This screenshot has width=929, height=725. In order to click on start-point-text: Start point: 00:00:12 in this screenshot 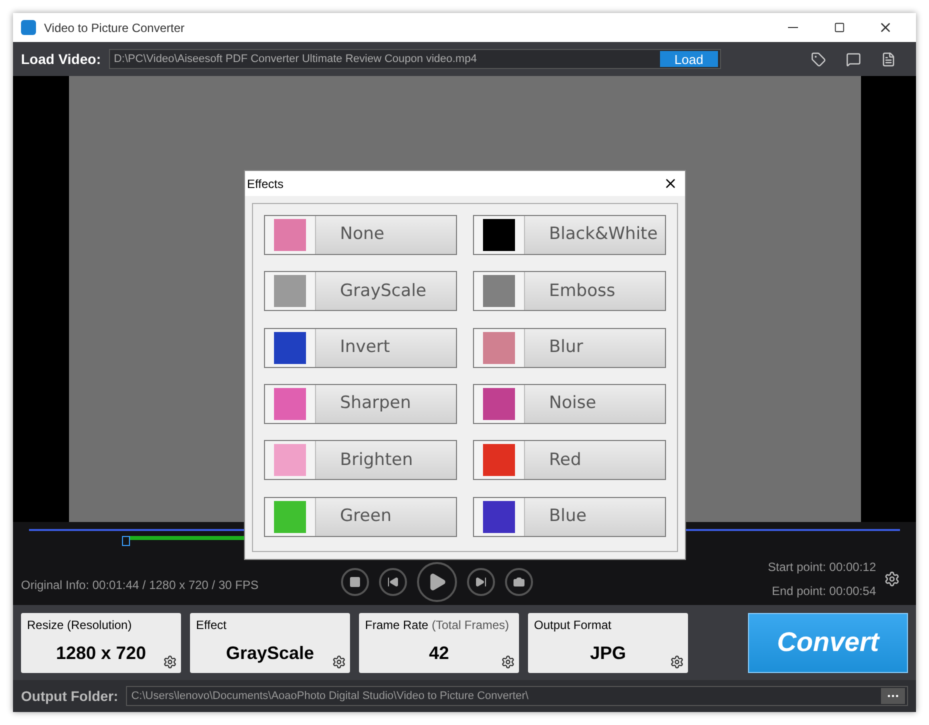, I will do `click(822, 567)`.